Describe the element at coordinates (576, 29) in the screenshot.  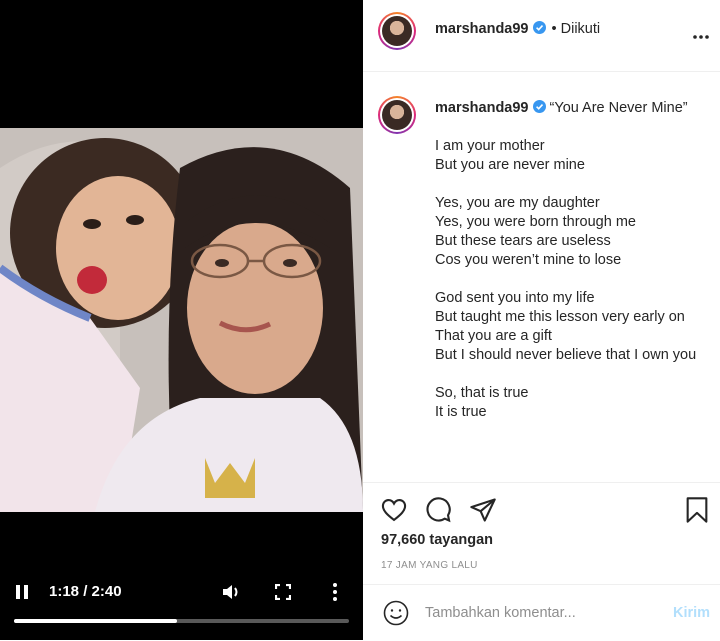
I see `follow-status: • Diikuti` at that location.